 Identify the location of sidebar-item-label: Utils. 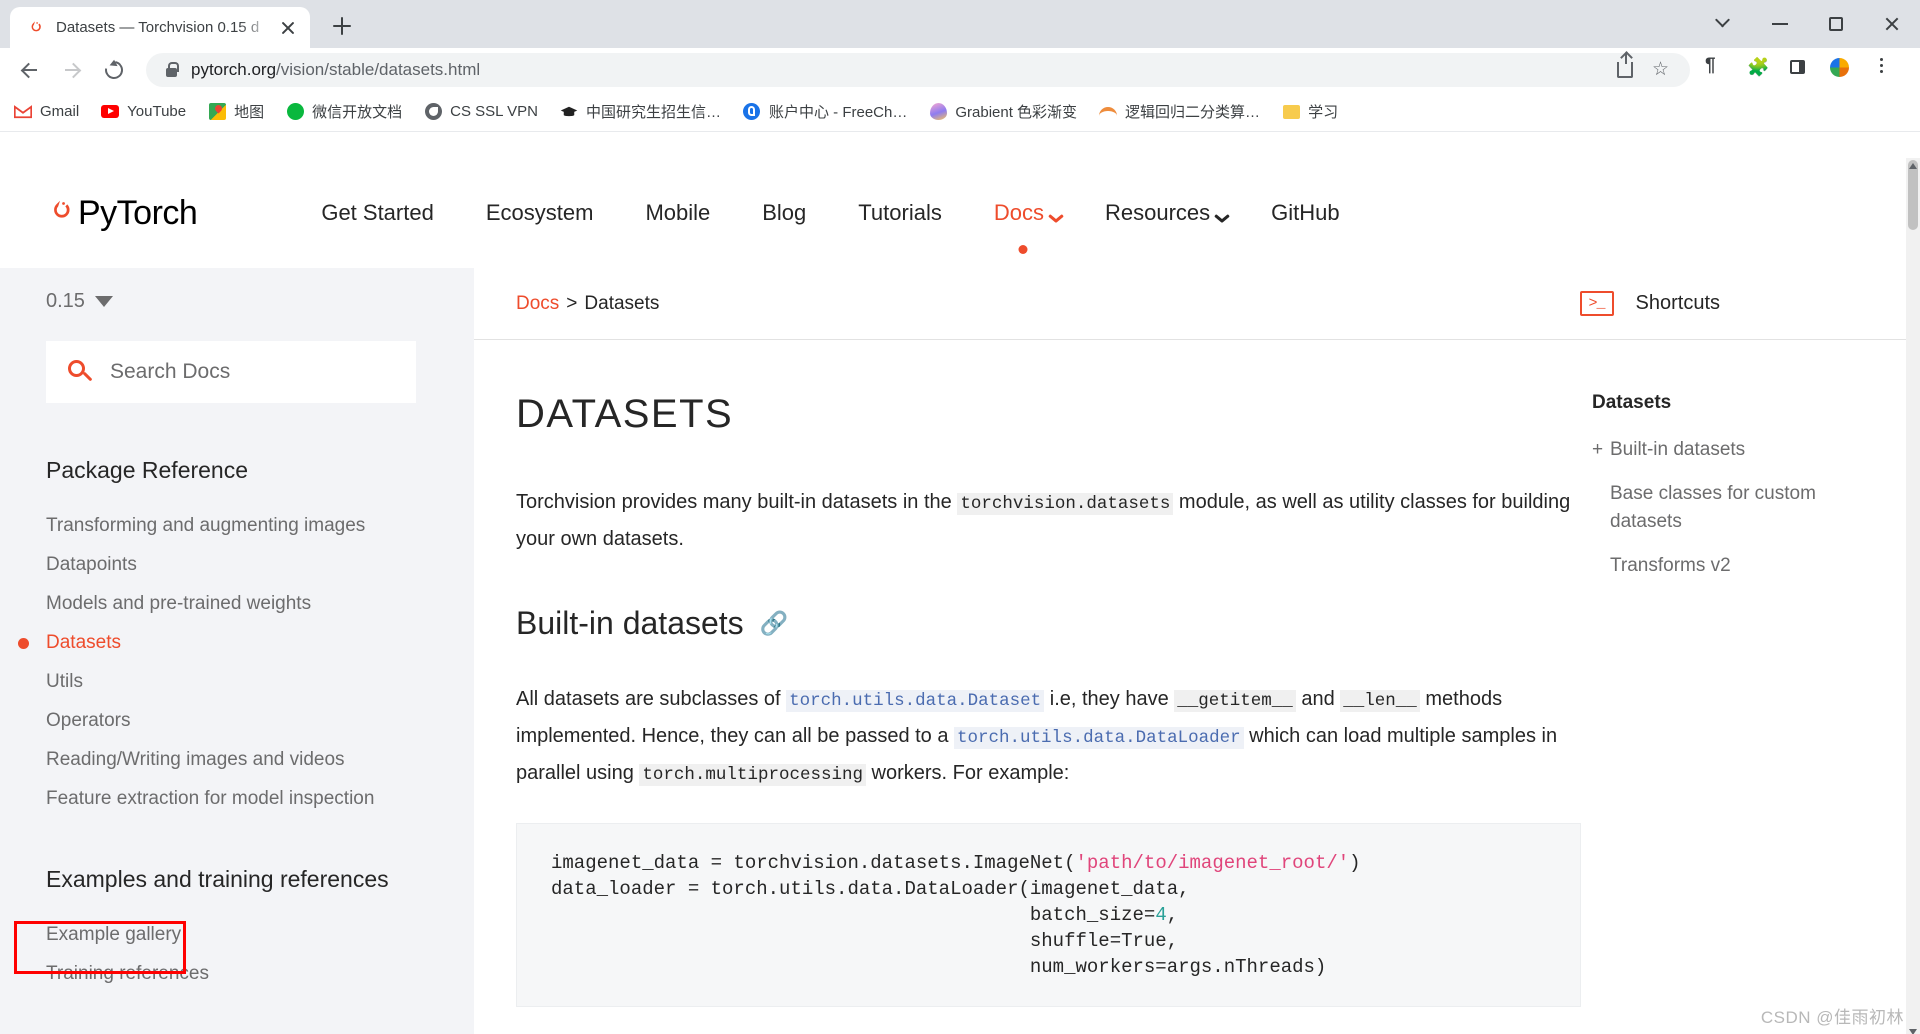
(64, 681).